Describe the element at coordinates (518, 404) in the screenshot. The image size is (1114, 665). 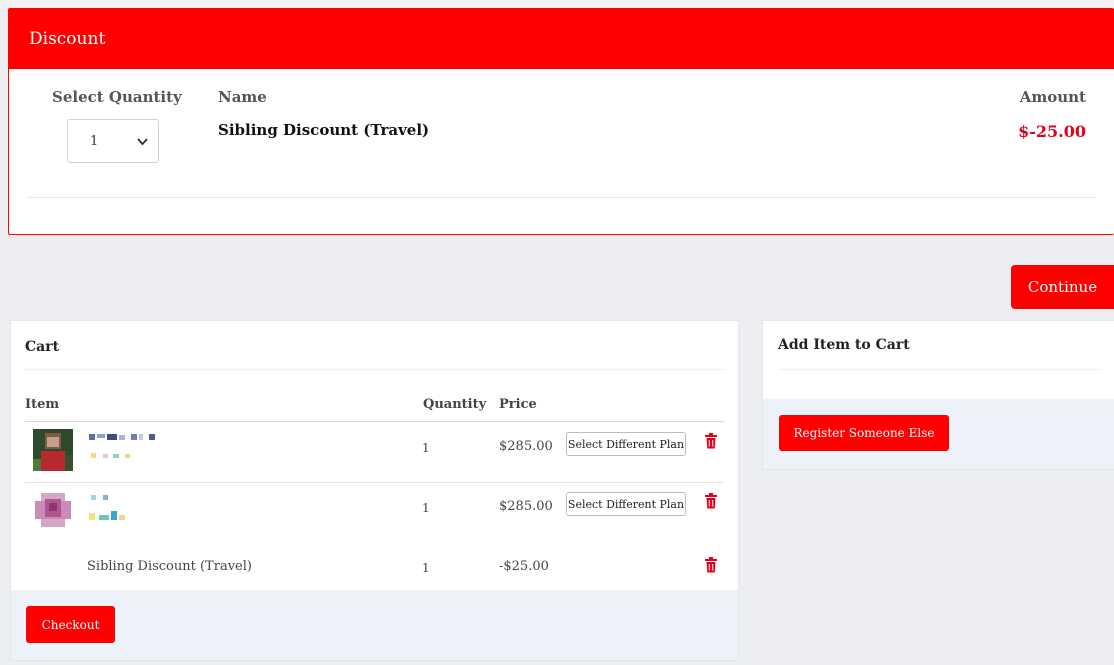
I see `price-column-header: Price` at that location.